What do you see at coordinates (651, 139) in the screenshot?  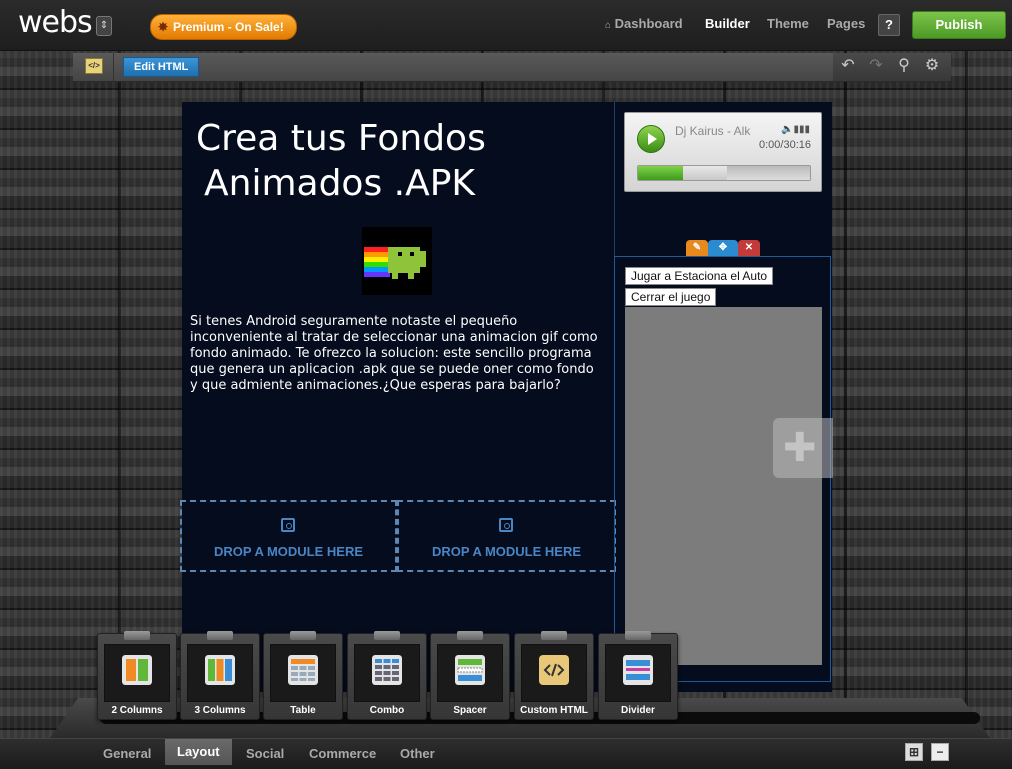 I see `play-button` at bounding box center [651, 139].